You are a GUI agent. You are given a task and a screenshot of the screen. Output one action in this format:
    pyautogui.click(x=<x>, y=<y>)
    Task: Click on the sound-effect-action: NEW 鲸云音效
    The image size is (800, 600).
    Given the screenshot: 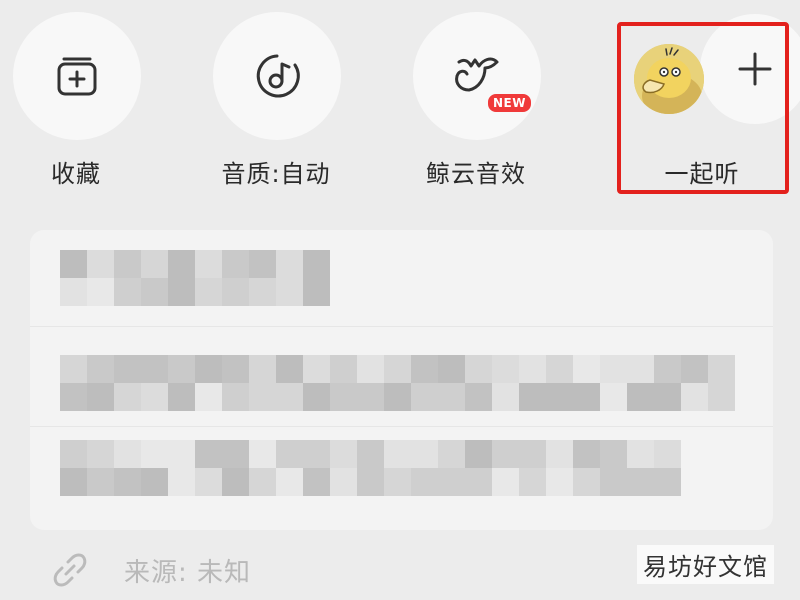 What is the action you would take?
    pyautogui.click(x=500, y=105)
    